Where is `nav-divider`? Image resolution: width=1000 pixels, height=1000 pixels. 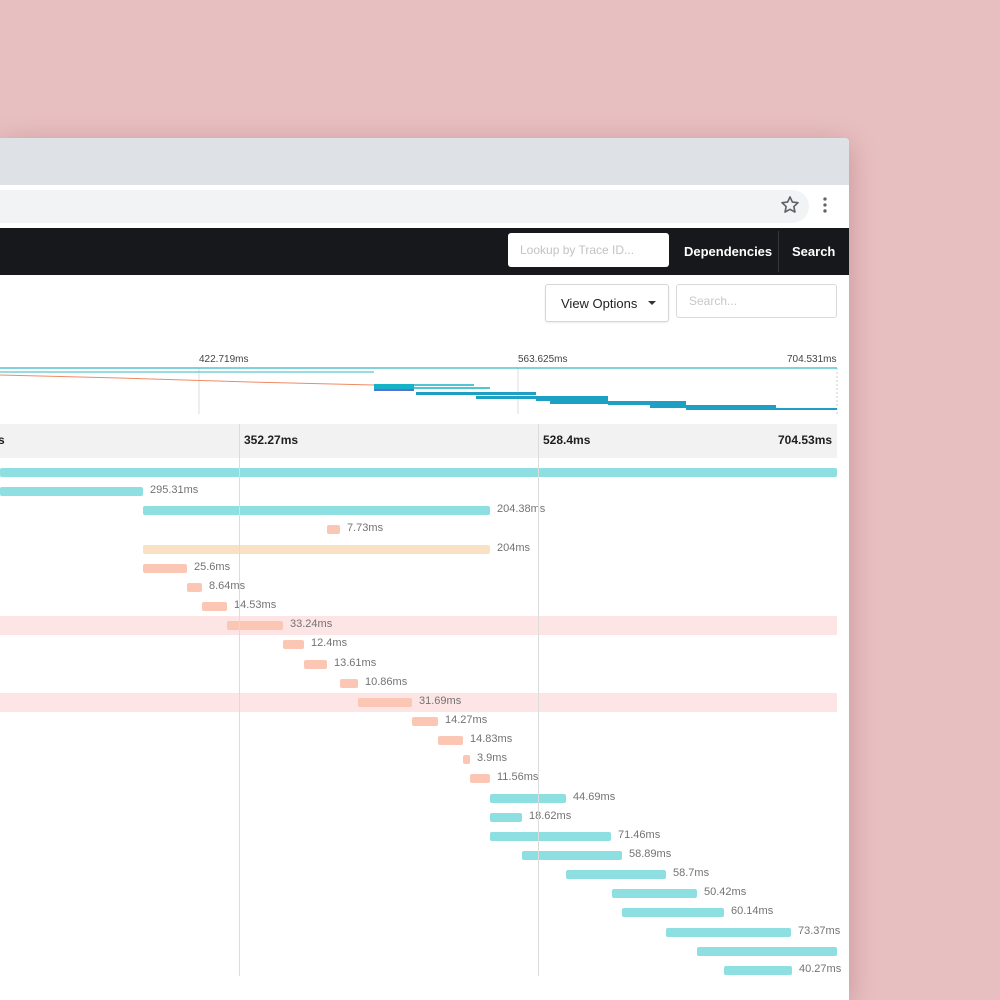
nav-divider is located at coordinates (778, 251).